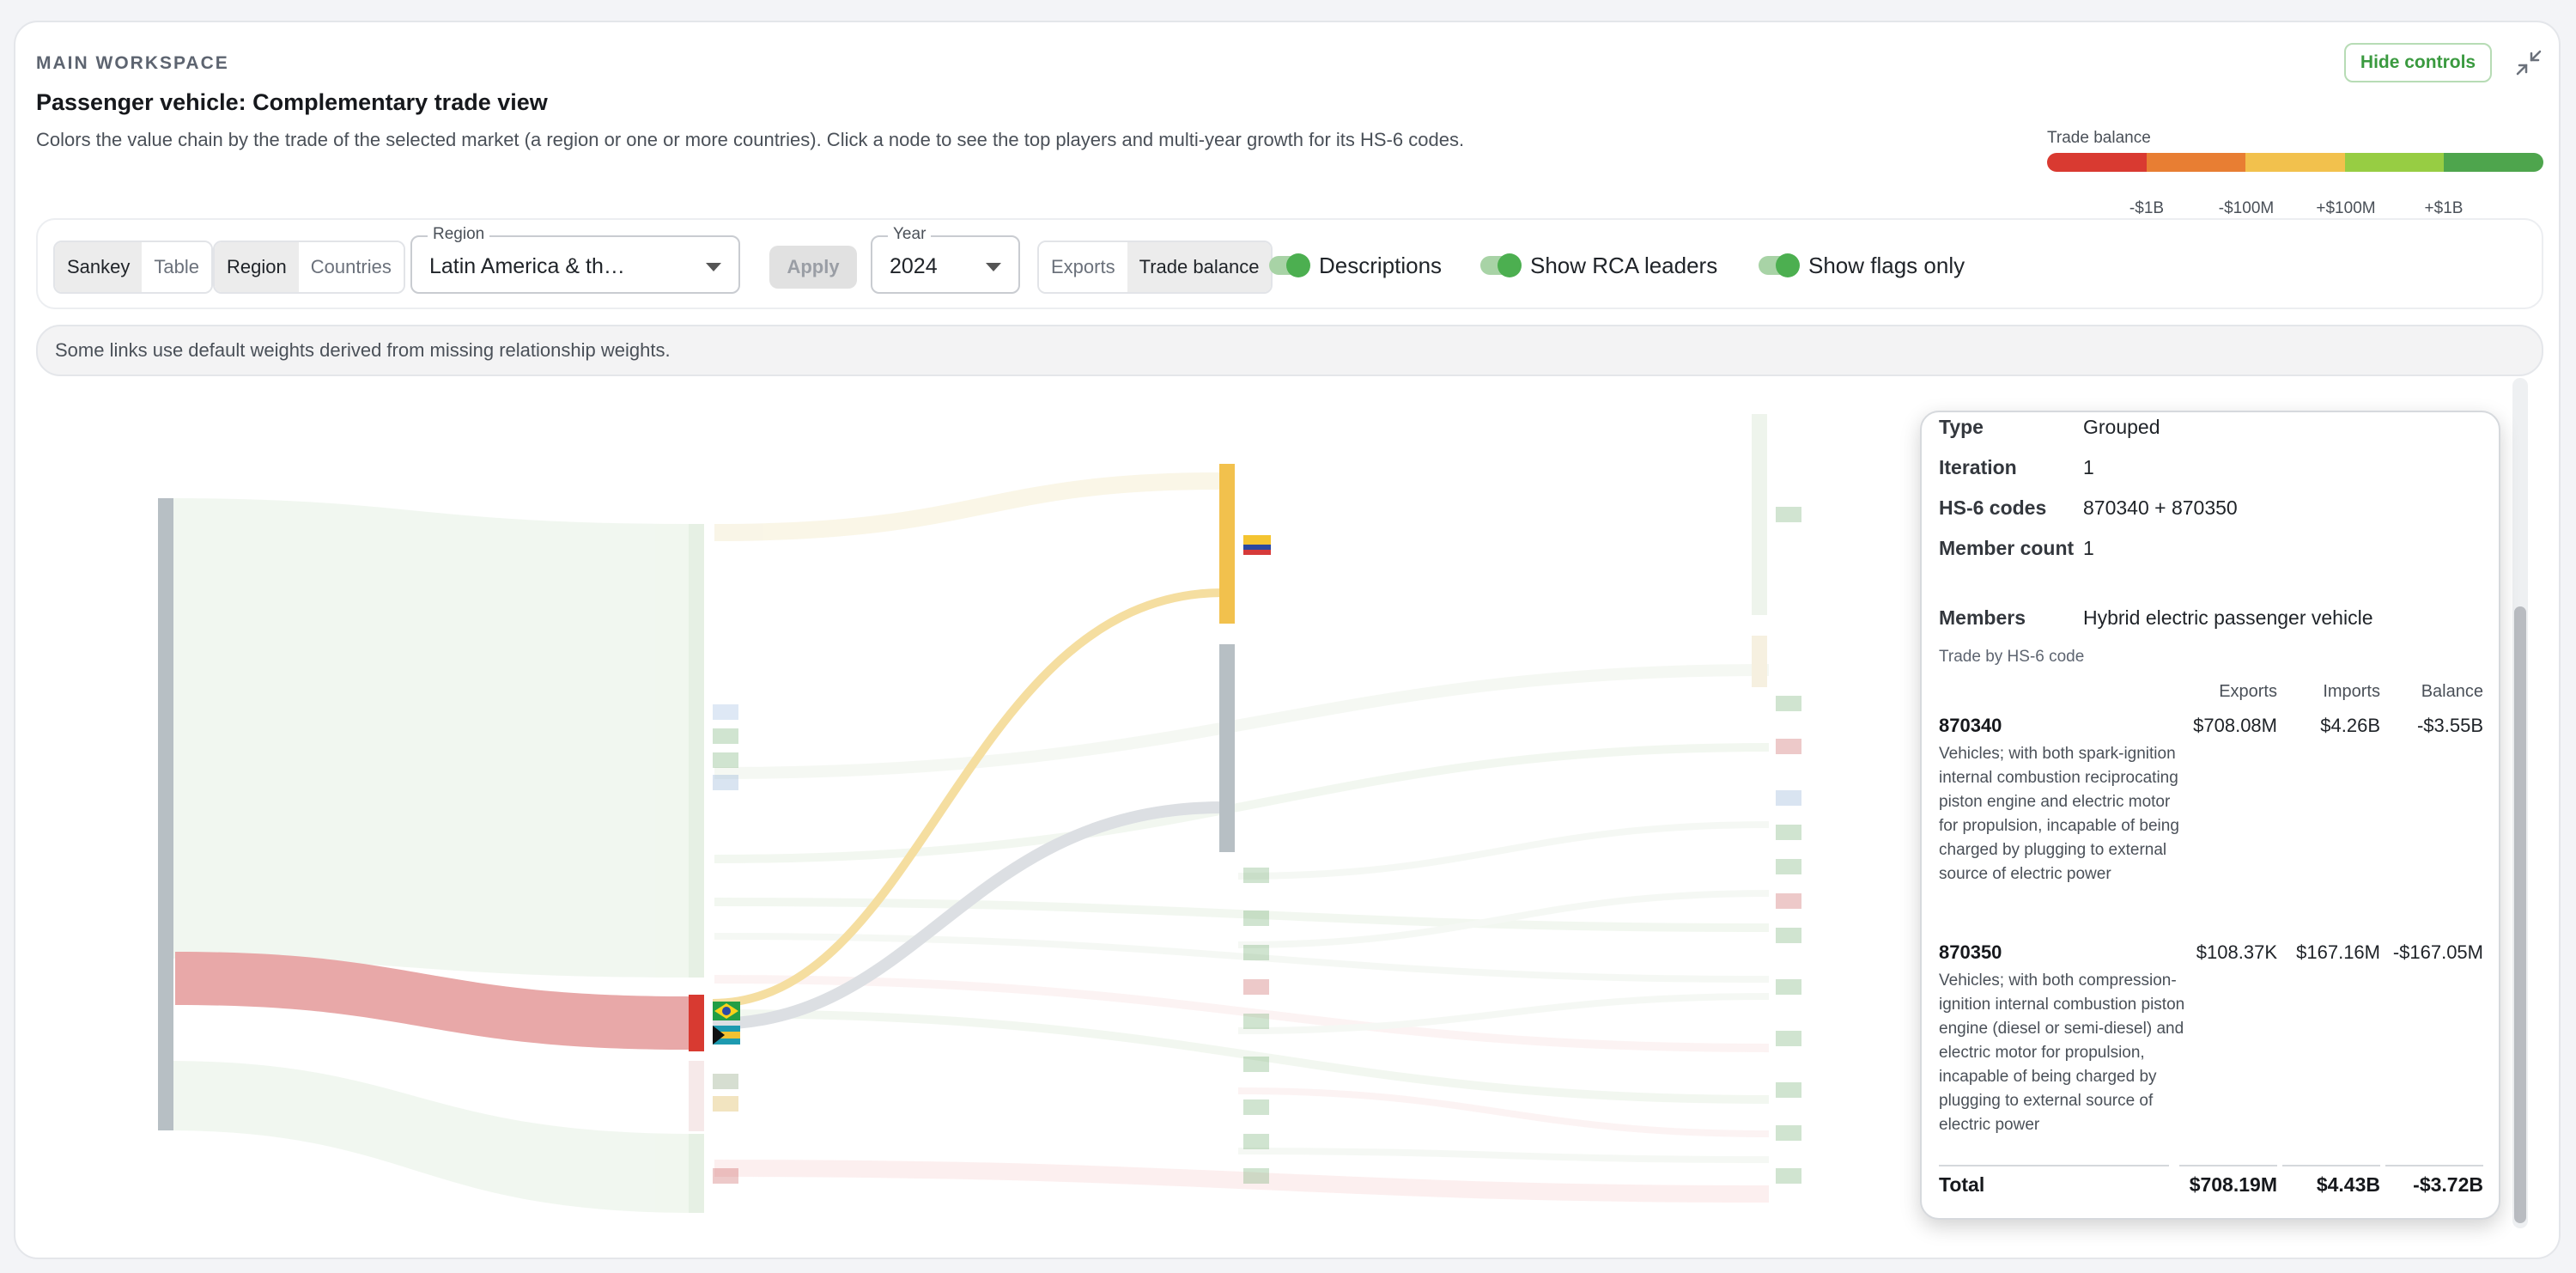  What do you see at coordinates (2233, 1184) in the screenshot?
I see `total-exports: $708.19M` at bounding box center [2233, 1184].